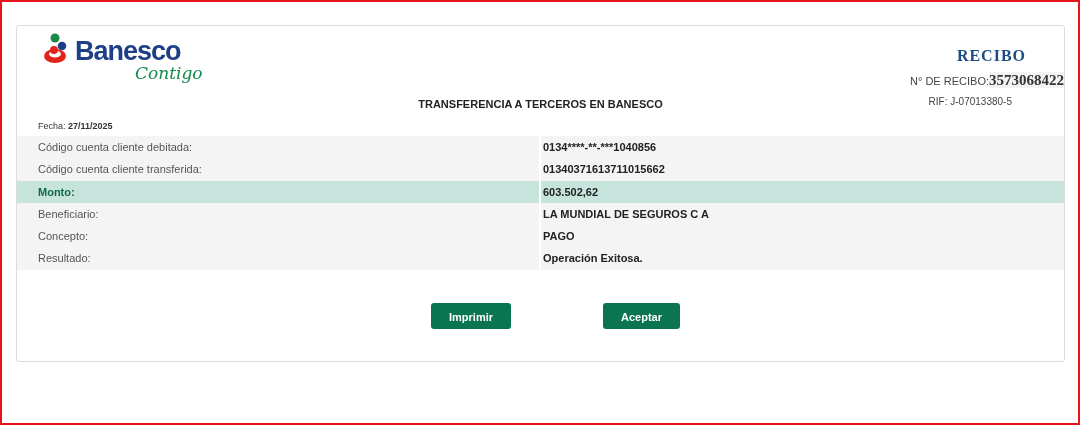 This screenshot has width=1080, height=425. I want to click on rif-text: RIF: J-07013380-5, so click(969, 102).